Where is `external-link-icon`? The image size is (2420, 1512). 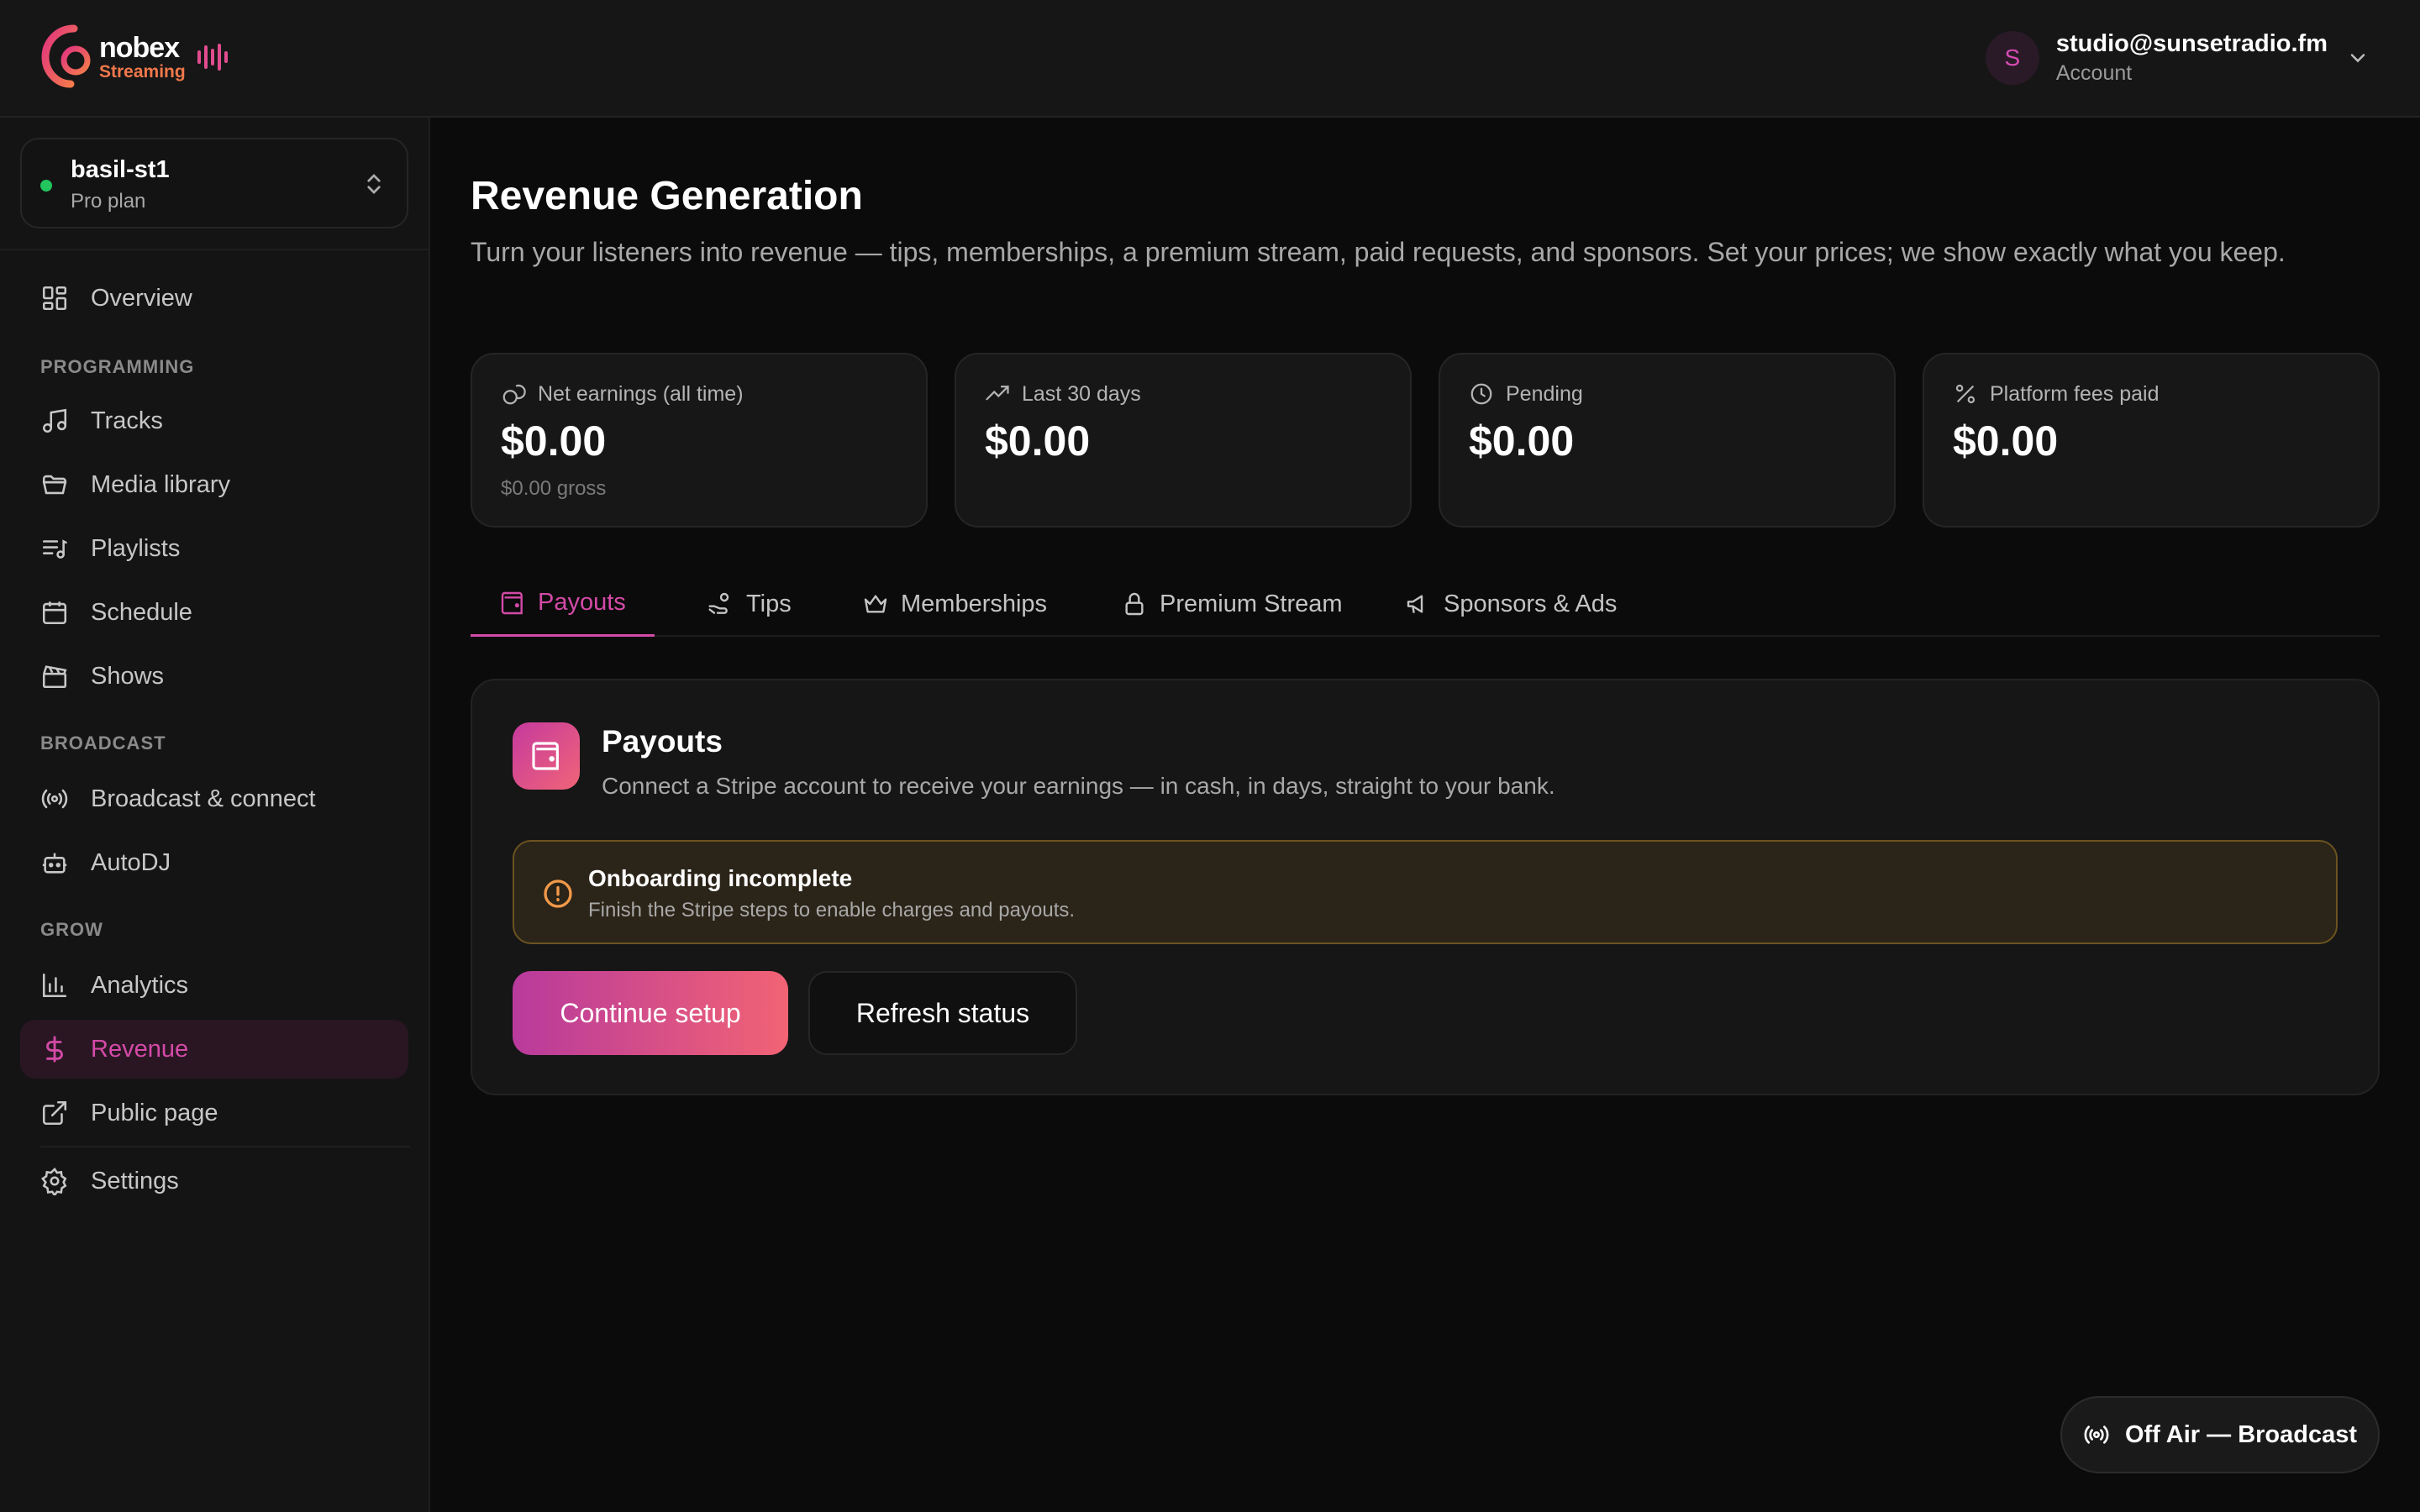
external-link-icon is located at coordinates (54, 1113).